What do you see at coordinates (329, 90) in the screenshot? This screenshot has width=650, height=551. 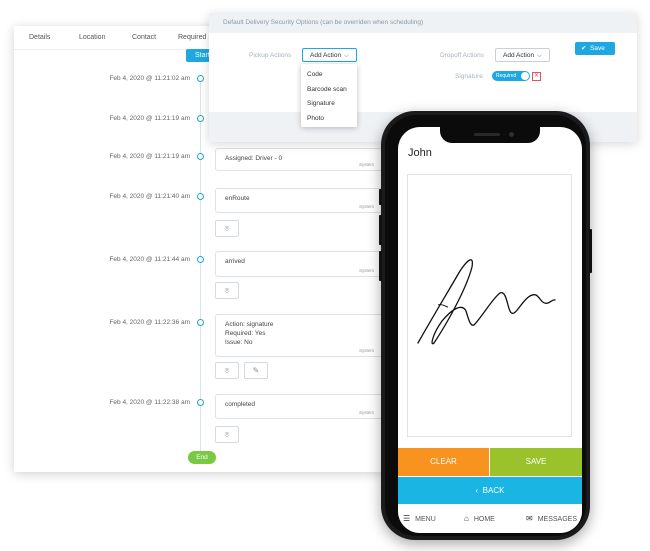 I see `menu-item-barcode-scan: Barcode scan` at bounding box center [329, 90].